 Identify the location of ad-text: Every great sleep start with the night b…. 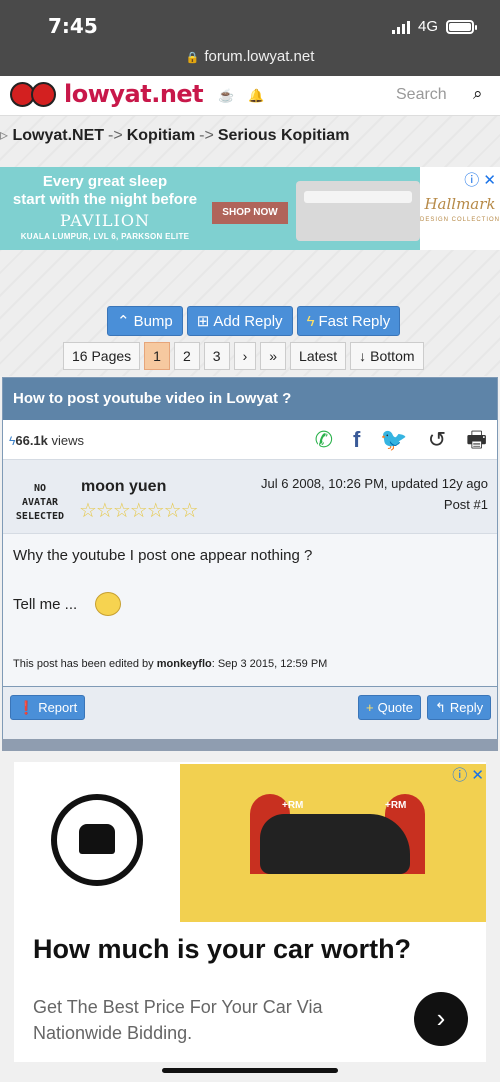
(105, 207).